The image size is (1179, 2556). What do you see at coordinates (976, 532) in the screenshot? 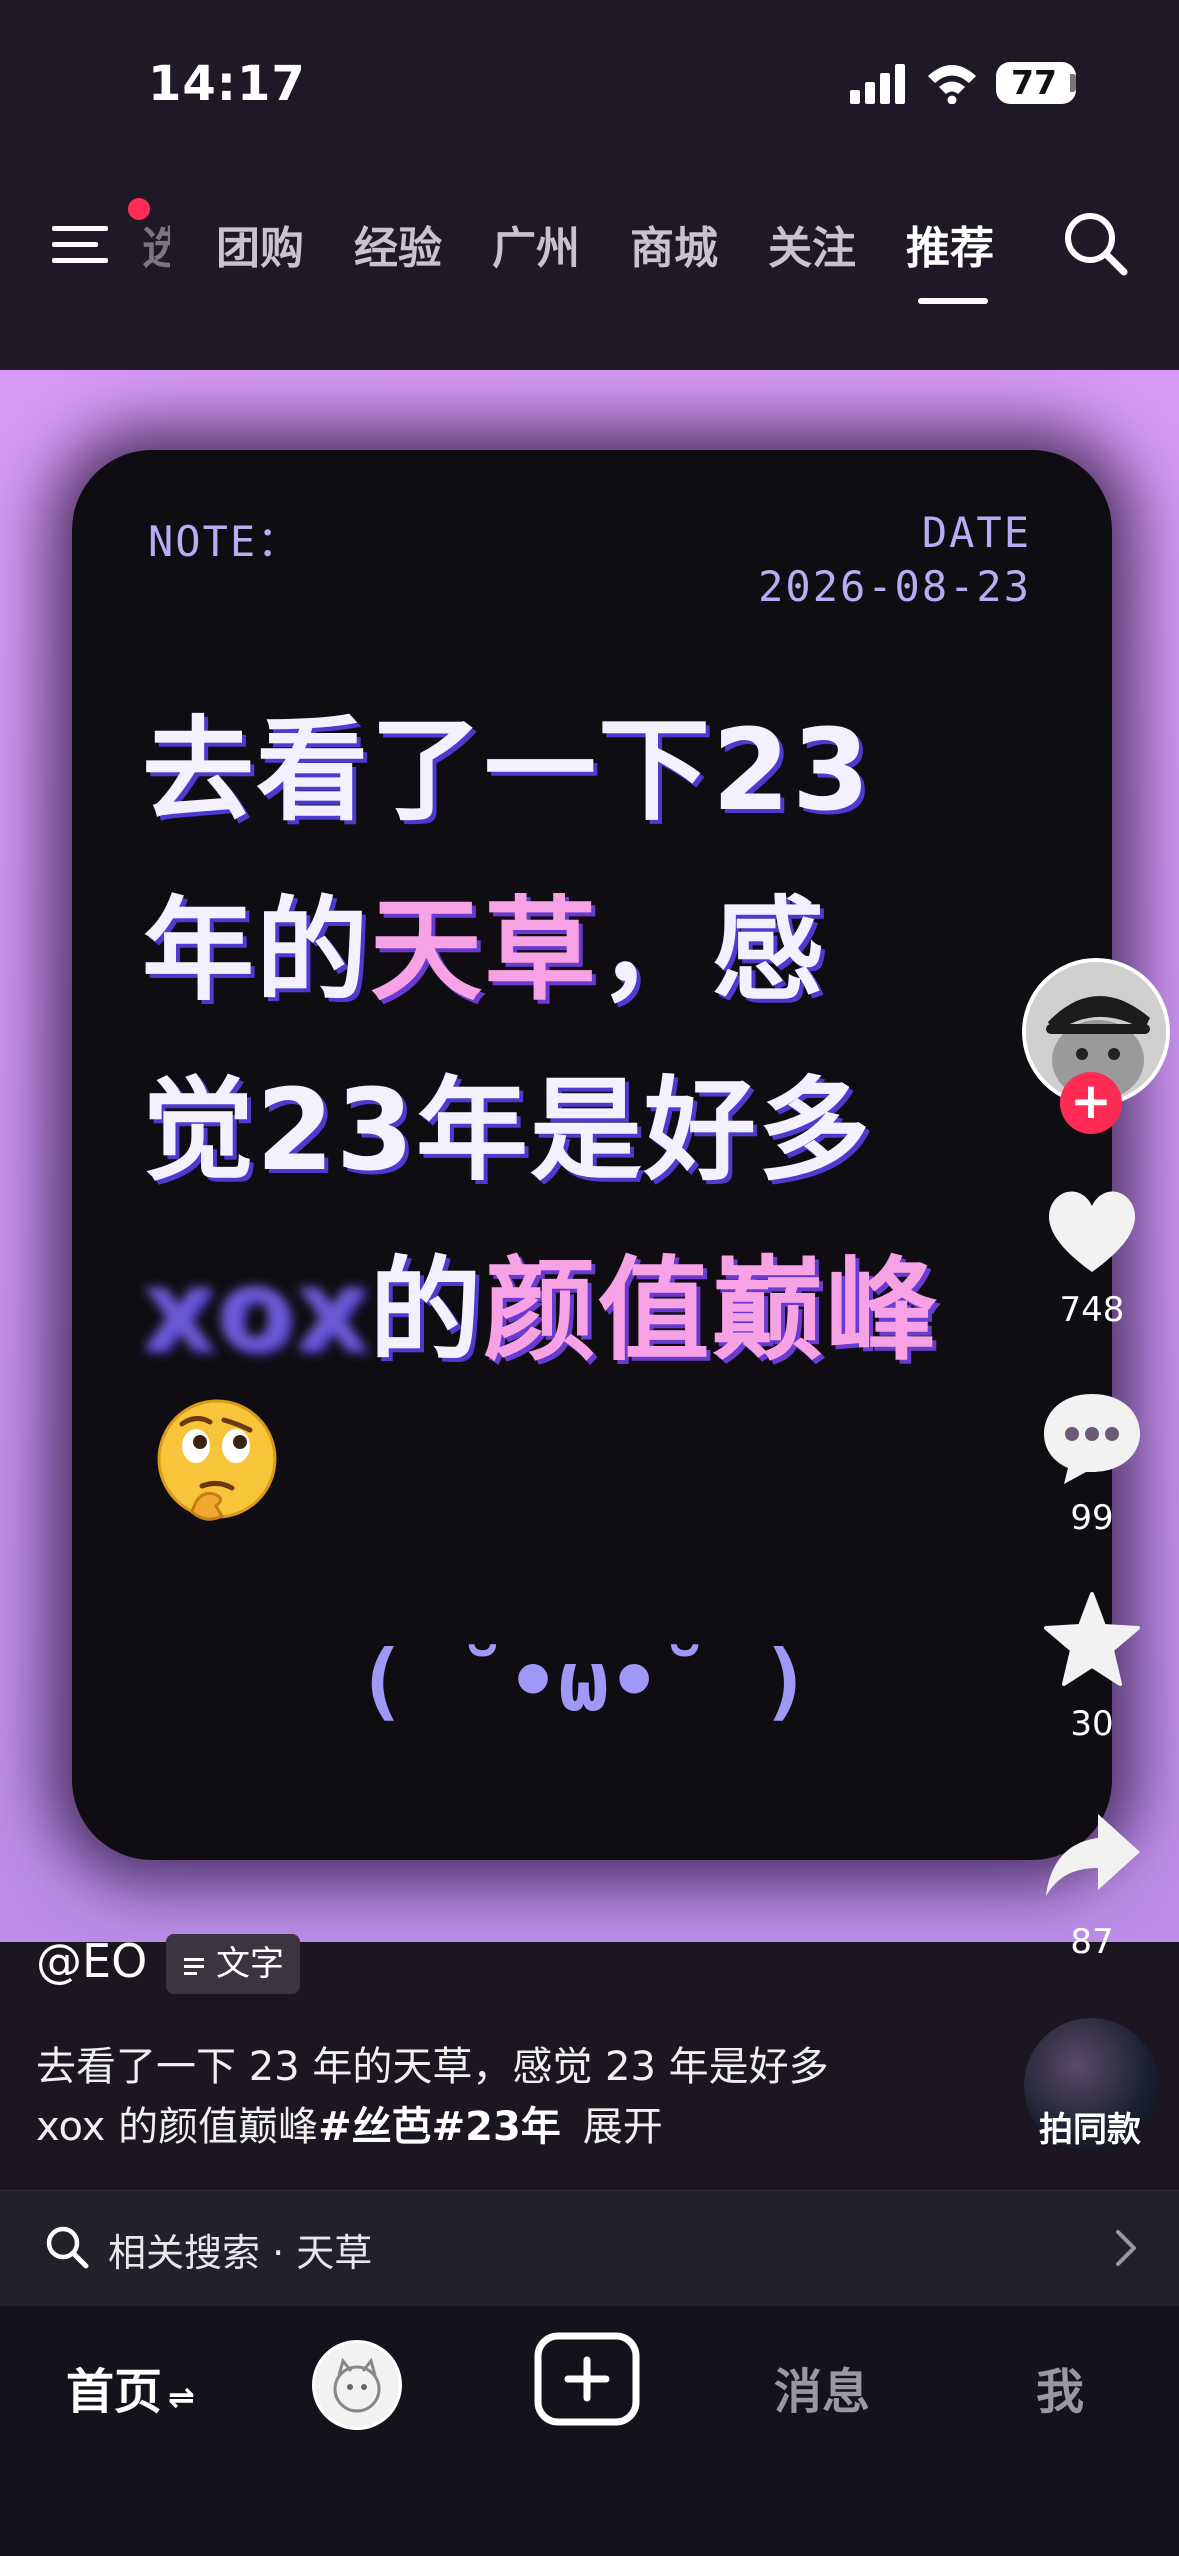
I see `date-label: DATE` at bounding box center [976, 532].